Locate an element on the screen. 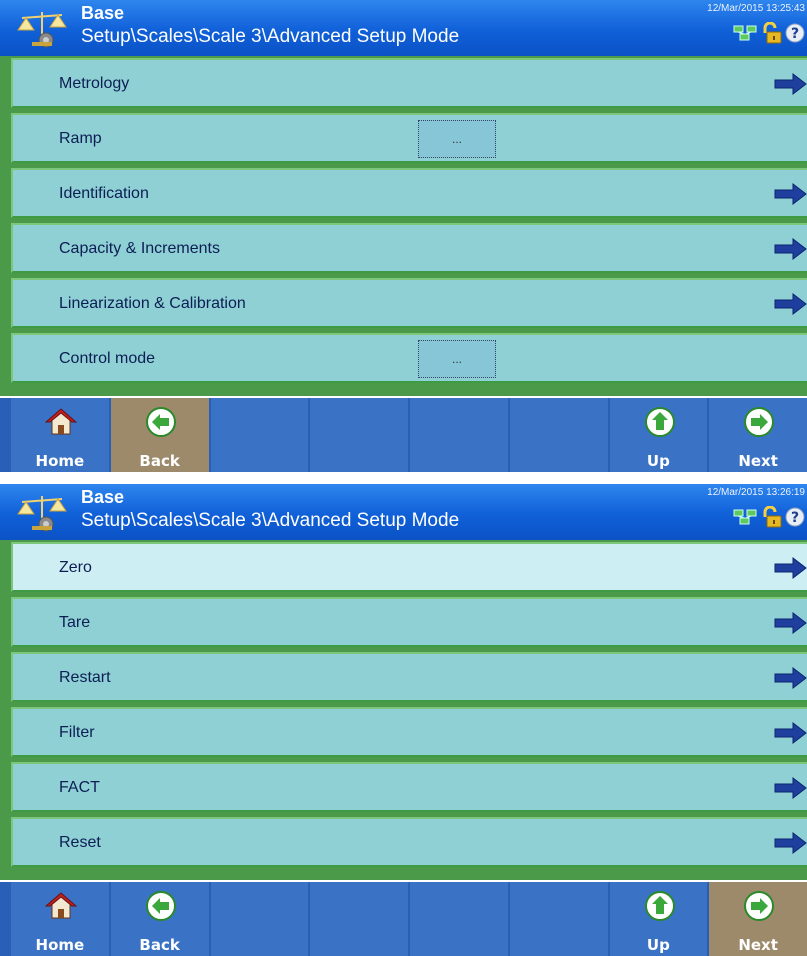 The height and width of the screenshot is (956, 807). menu-item-zero: Zero is located at coordinates (409, 567).